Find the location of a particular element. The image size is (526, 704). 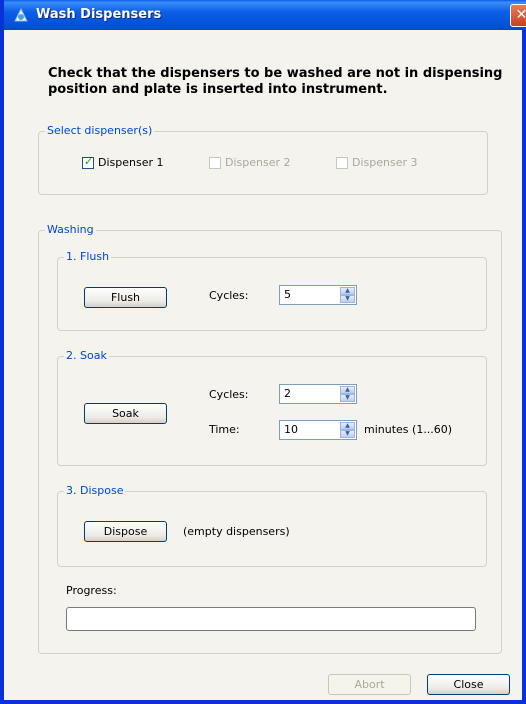

checkbox-box: ✓ is located at coordinates (88, 161).